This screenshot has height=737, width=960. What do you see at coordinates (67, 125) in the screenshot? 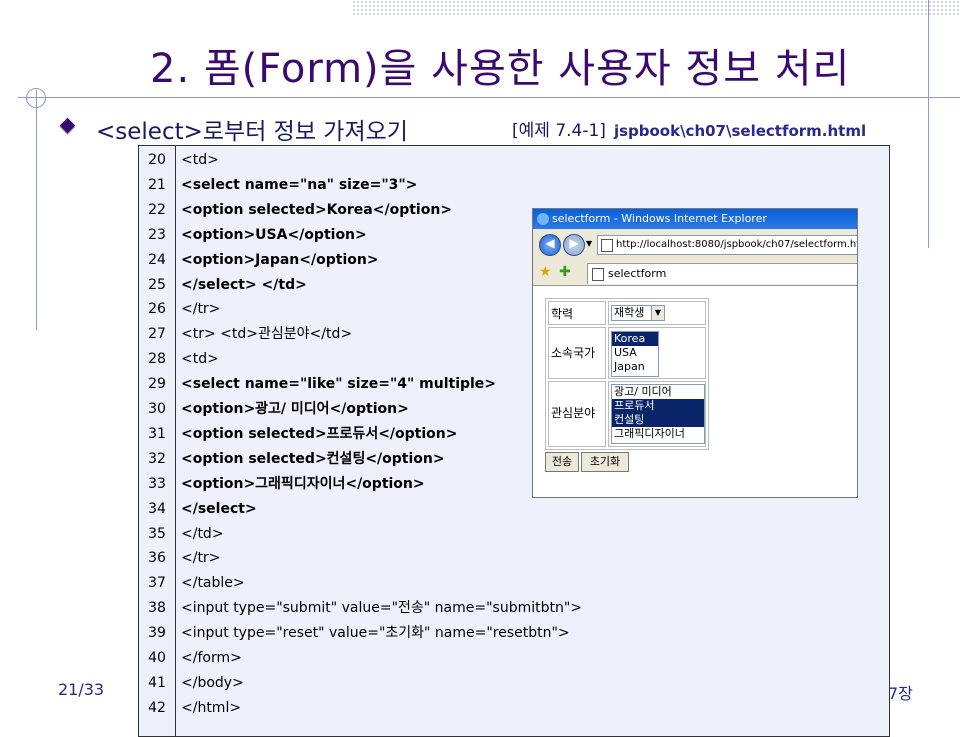
I see `bullet-diamond-icon` at bounding box center [67, 125].